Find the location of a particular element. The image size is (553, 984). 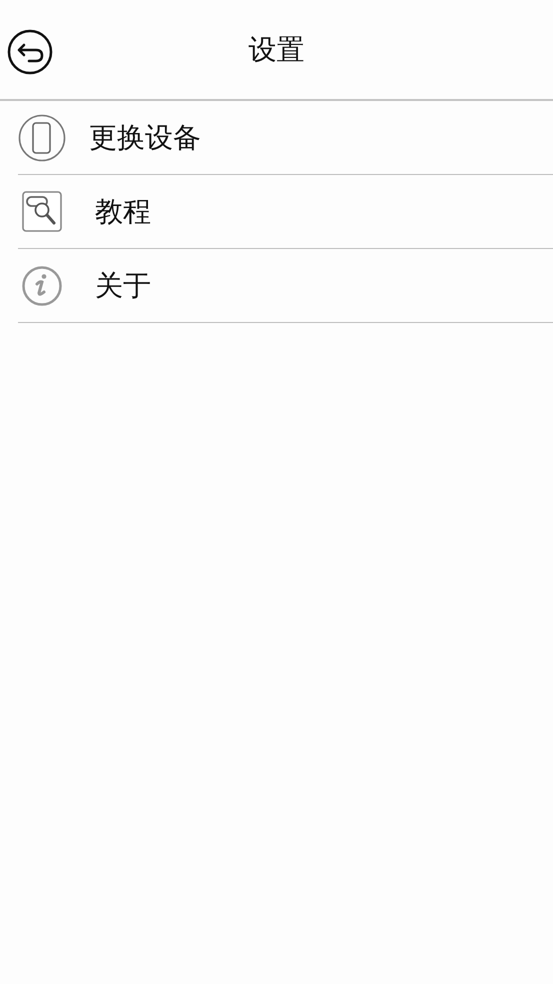

back-button is located at coordinates (30, 52).